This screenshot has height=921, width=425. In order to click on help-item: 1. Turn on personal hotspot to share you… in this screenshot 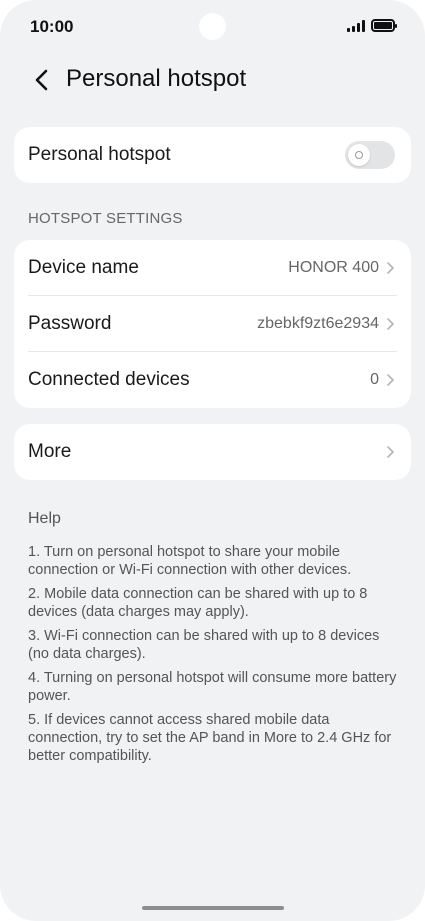, I will do `click(190, 561)`.